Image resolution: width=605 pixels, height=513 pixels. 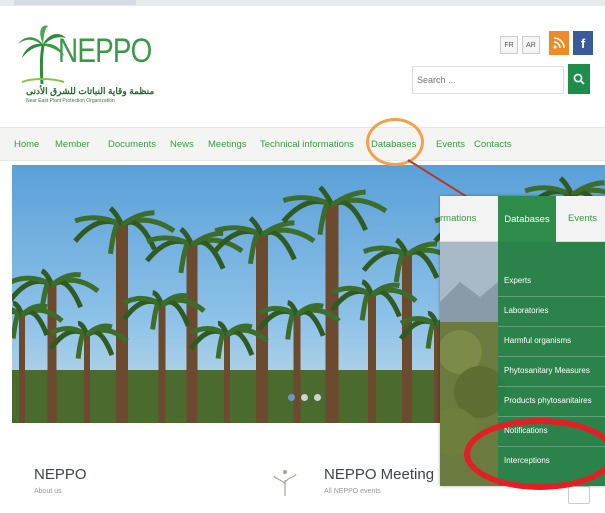 What do you see at coordinates (537, 340) in the screenshot?
I see `dropdown-item-harmful-organisms: Harmful organisms` at bounding box center [537, 340].